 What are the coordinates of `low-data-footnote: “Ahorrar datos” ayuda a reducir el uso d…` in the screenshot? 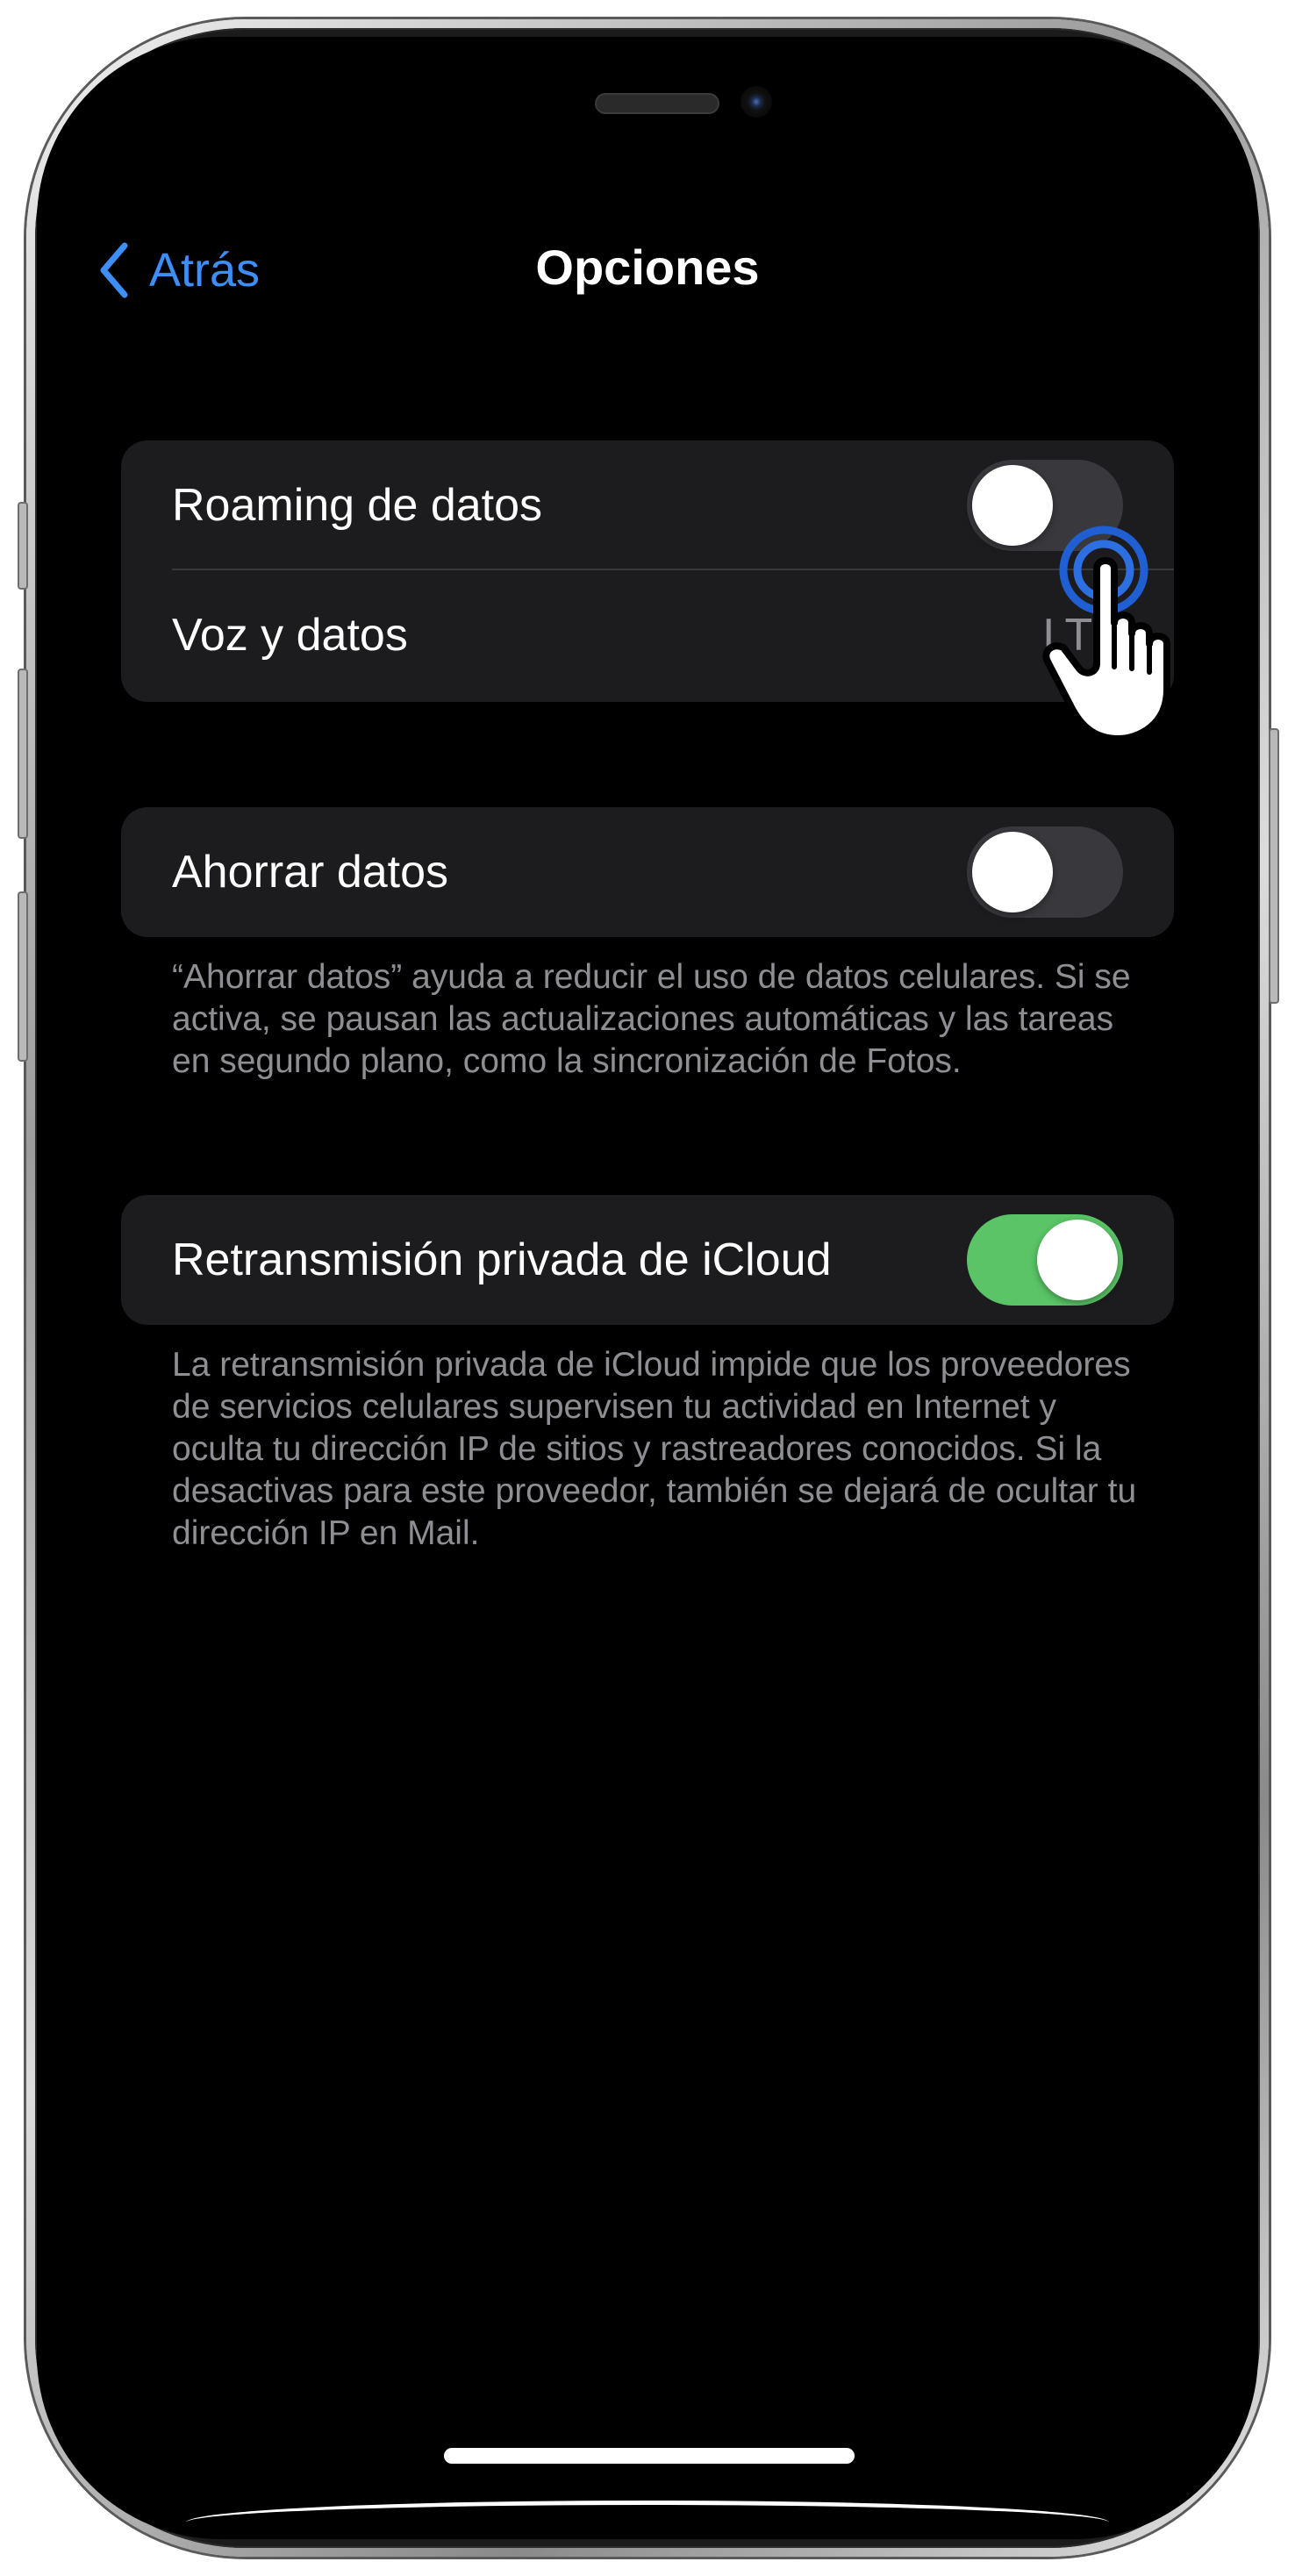 It's located at (652, 1019).